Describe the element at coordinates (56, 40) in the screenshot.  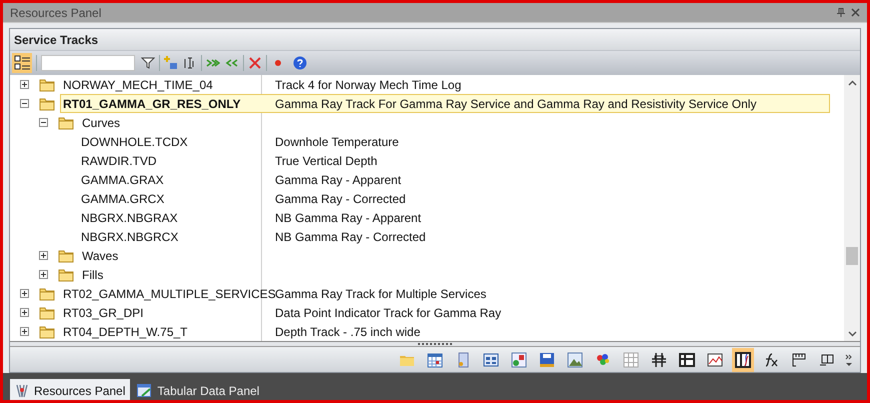
I see `panel-title: Service Tracks` at that location.